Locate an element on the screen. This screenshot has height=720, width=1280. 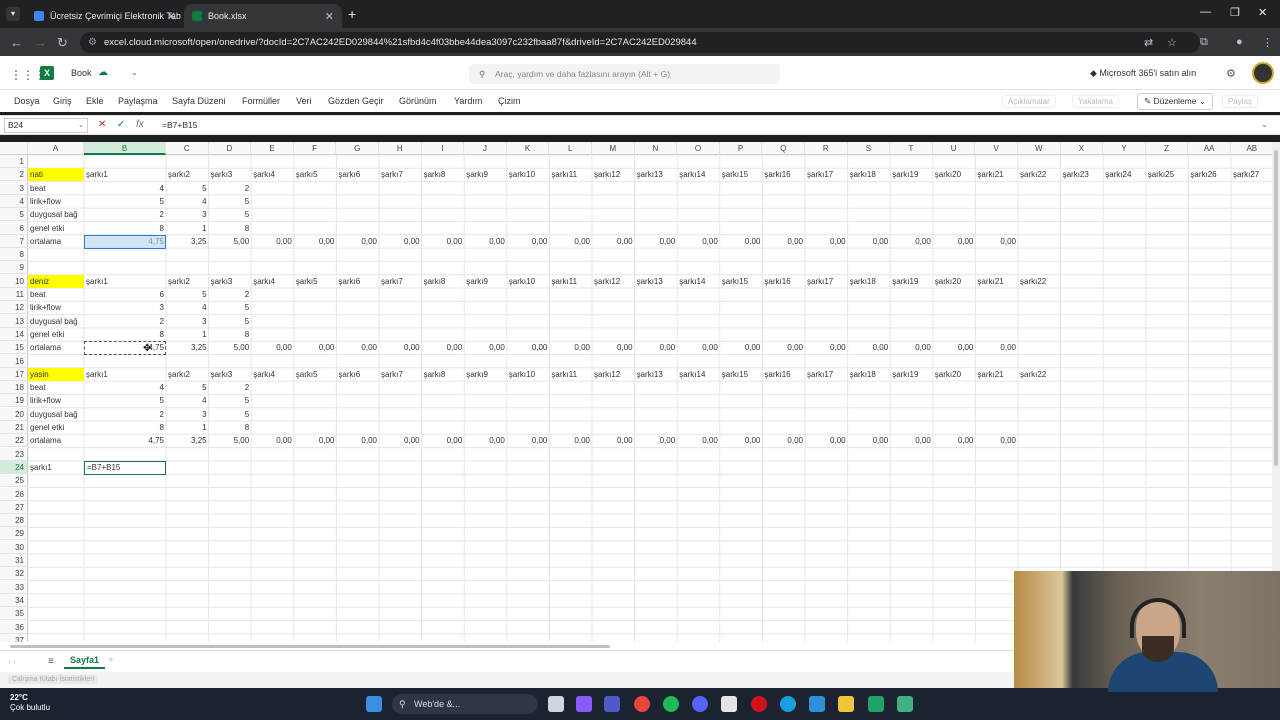
table-cell: 3,25 is located at coordinates (187, 347).